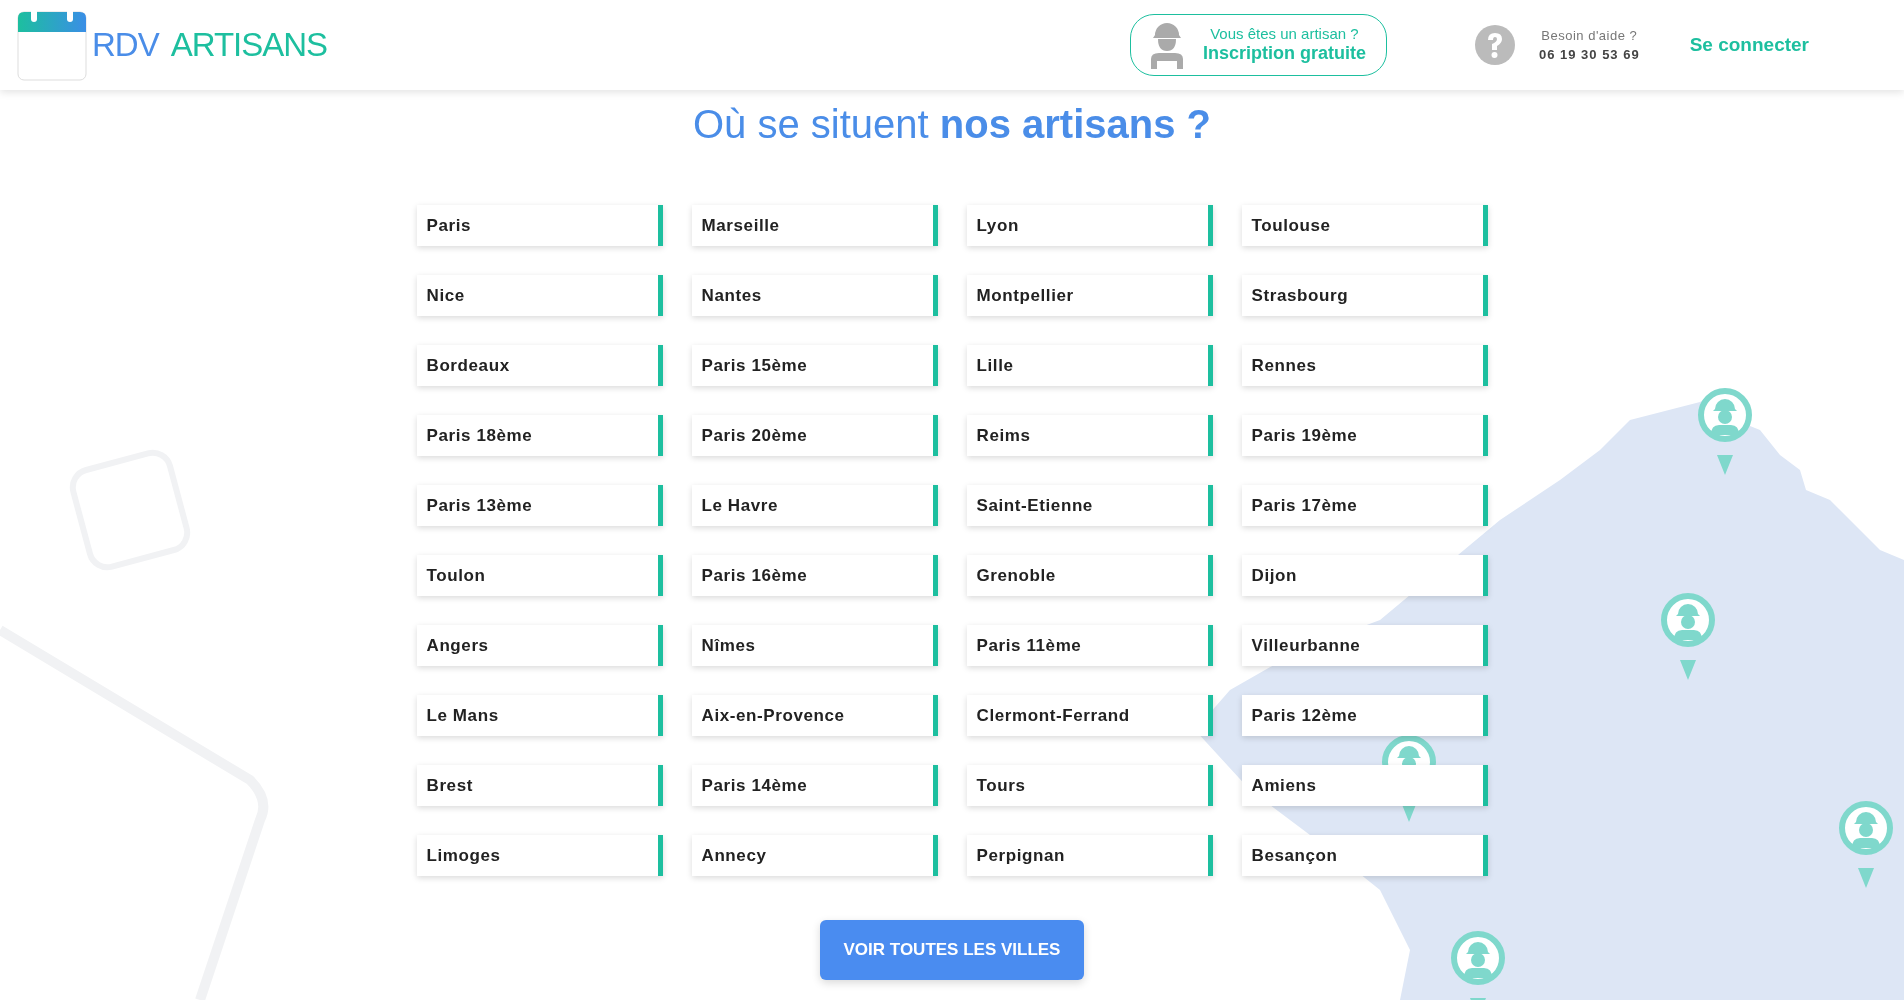 Image resolution: width=1904 pixels, height=1000 pixels. What do you see at coordinates (814, 295) in the screenshot?
I see `city-link: Nantes` at bounding box center [814, 295].